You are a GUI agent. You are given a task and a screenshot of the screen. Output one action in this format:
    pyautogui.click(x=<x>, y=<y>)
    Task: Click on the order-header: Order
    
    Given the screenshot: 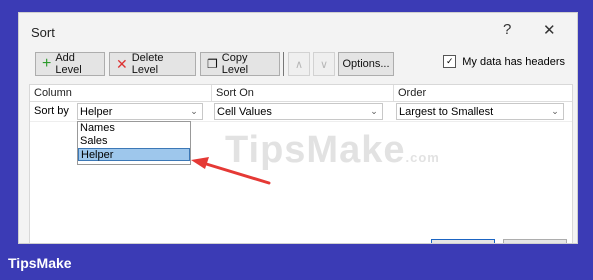 What is the action you would take?
    pyautogui.click(x=412, y=93)
    